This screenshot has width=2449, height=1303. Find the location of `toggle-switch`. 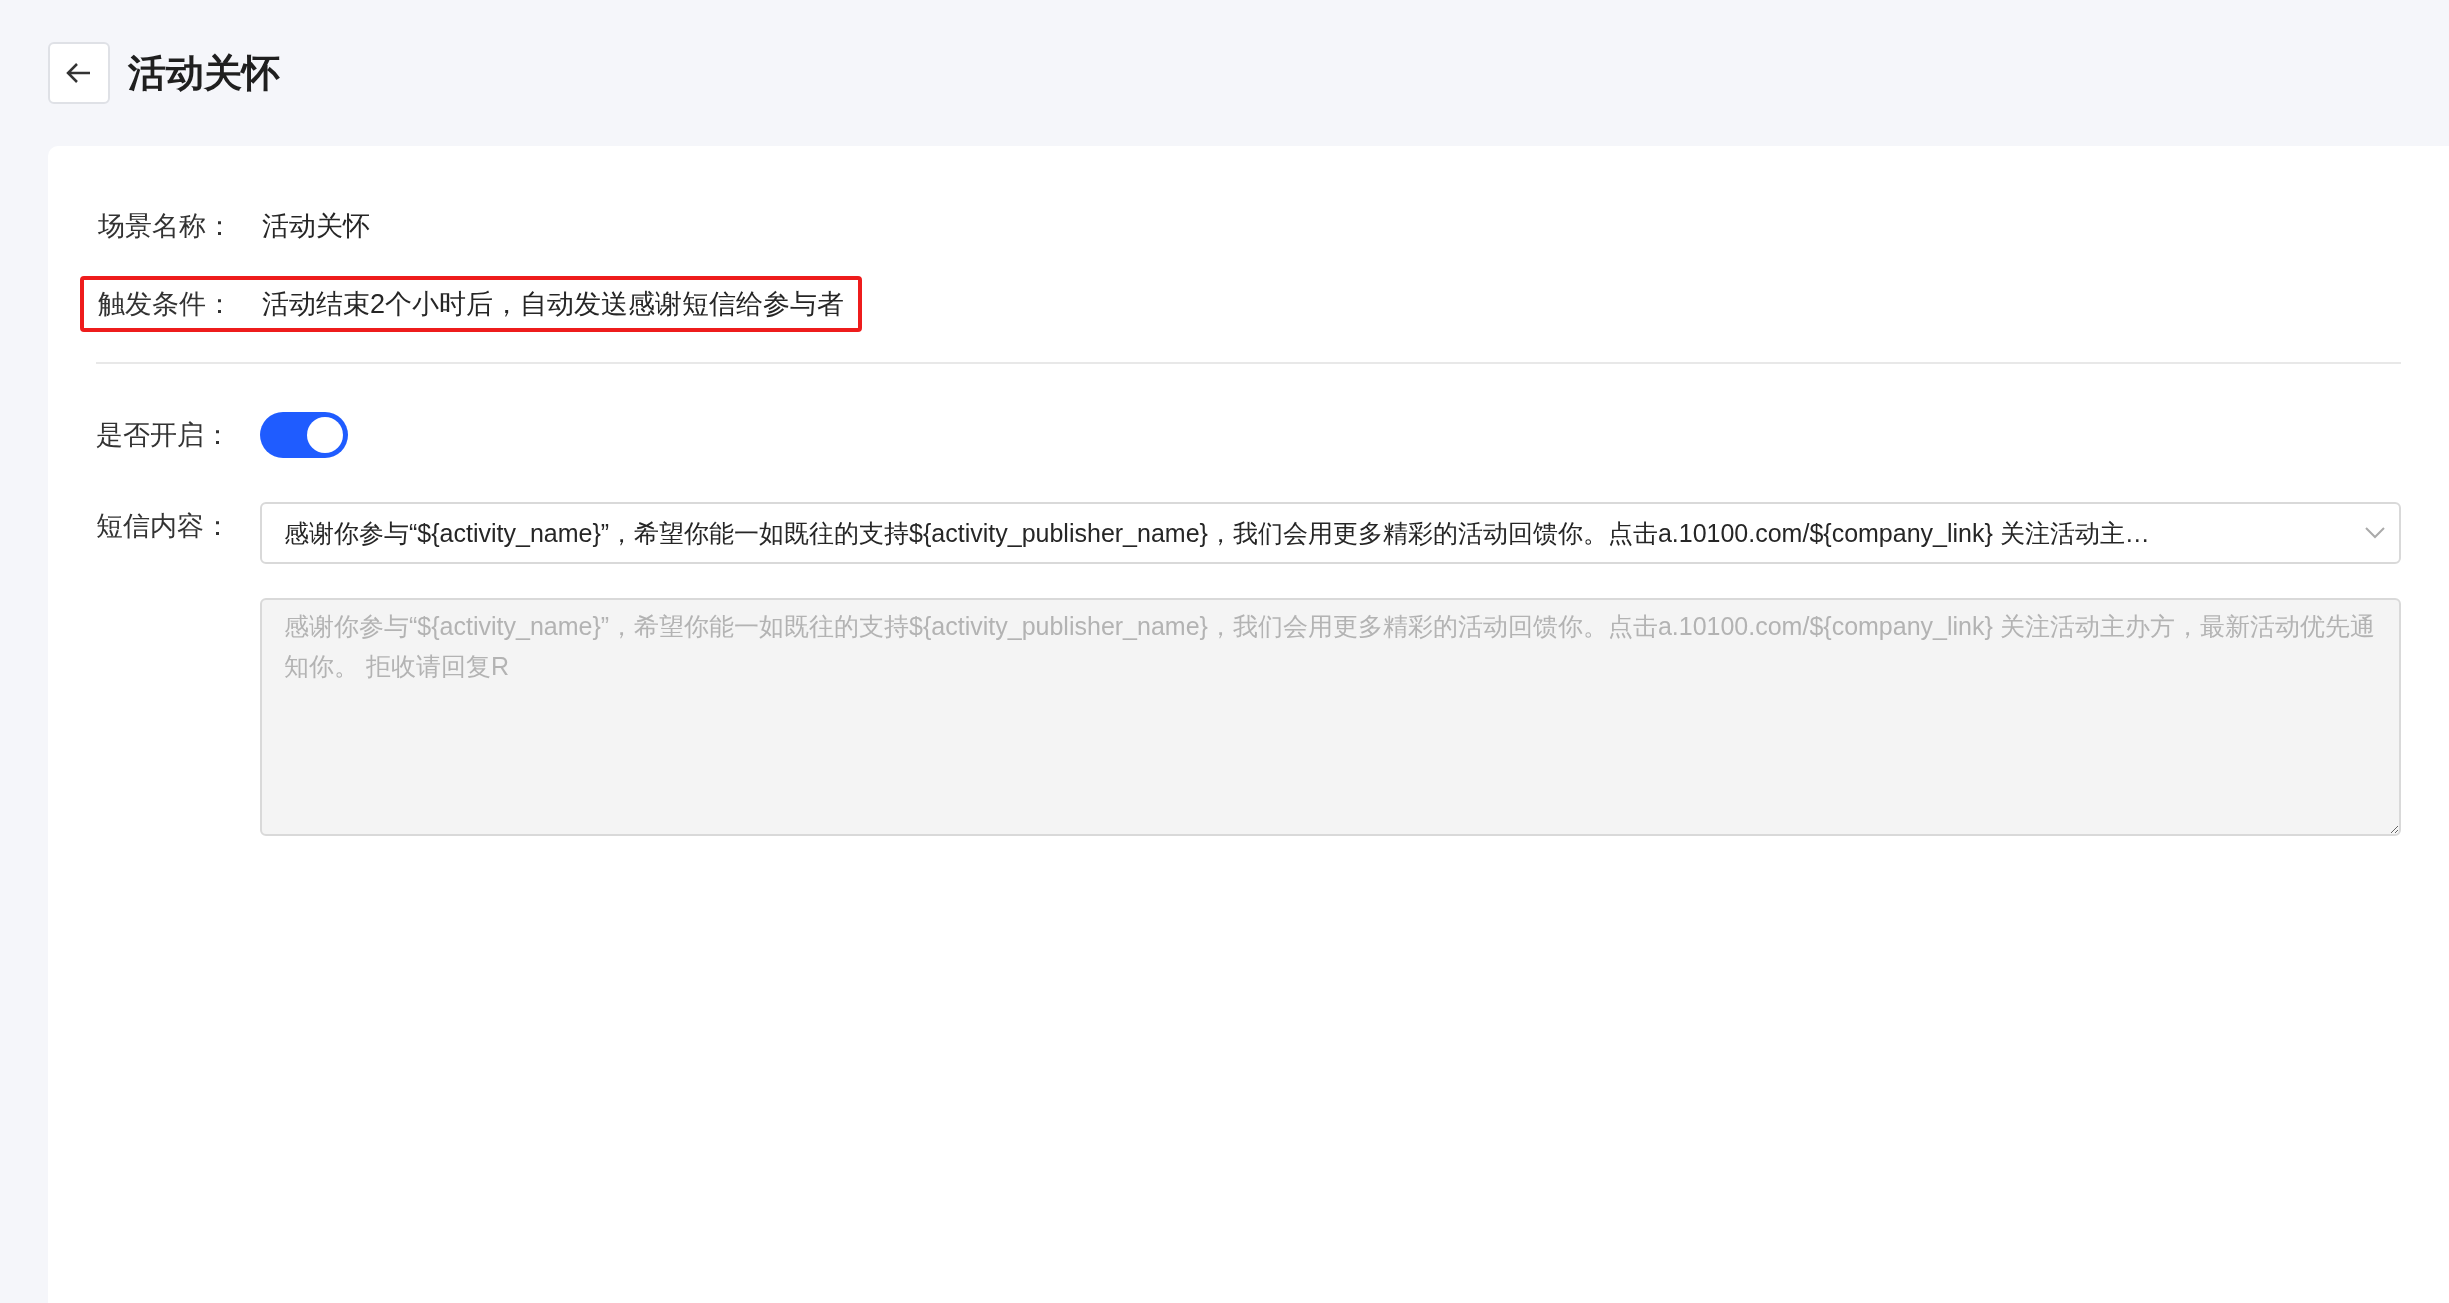

toggle-switch is located at coordinates (304, 435).